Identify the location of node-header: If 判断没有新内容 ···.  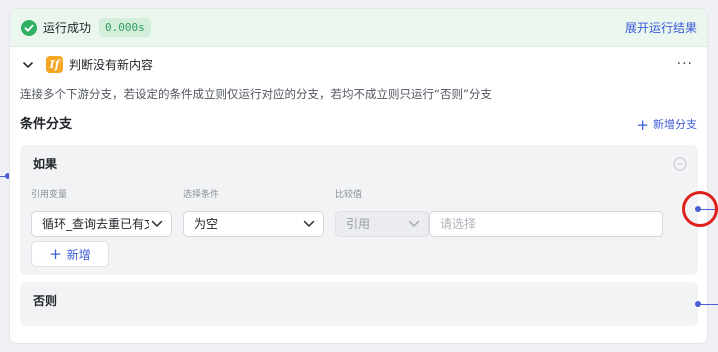
(358, 65).